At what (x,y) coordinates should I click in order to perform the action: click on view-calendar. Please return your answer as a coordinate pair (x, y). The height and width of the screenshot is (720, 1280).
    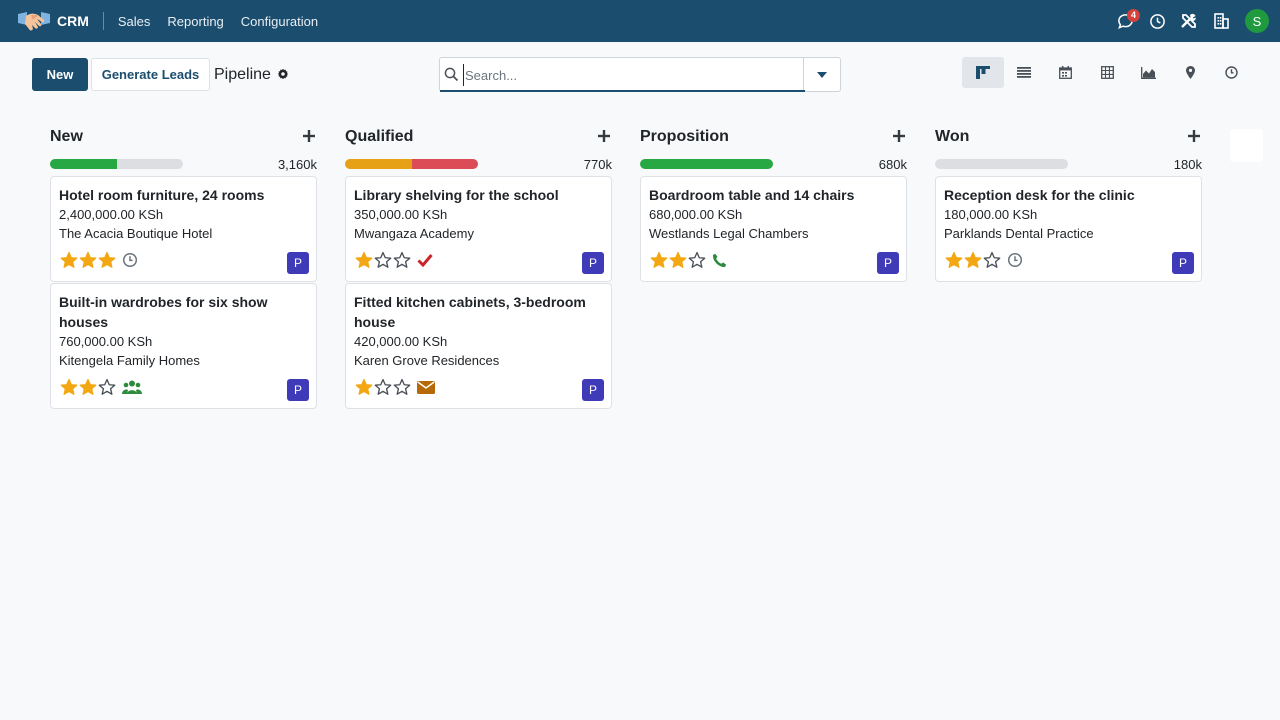
    Looking at the image, I should click on (1066, 72).